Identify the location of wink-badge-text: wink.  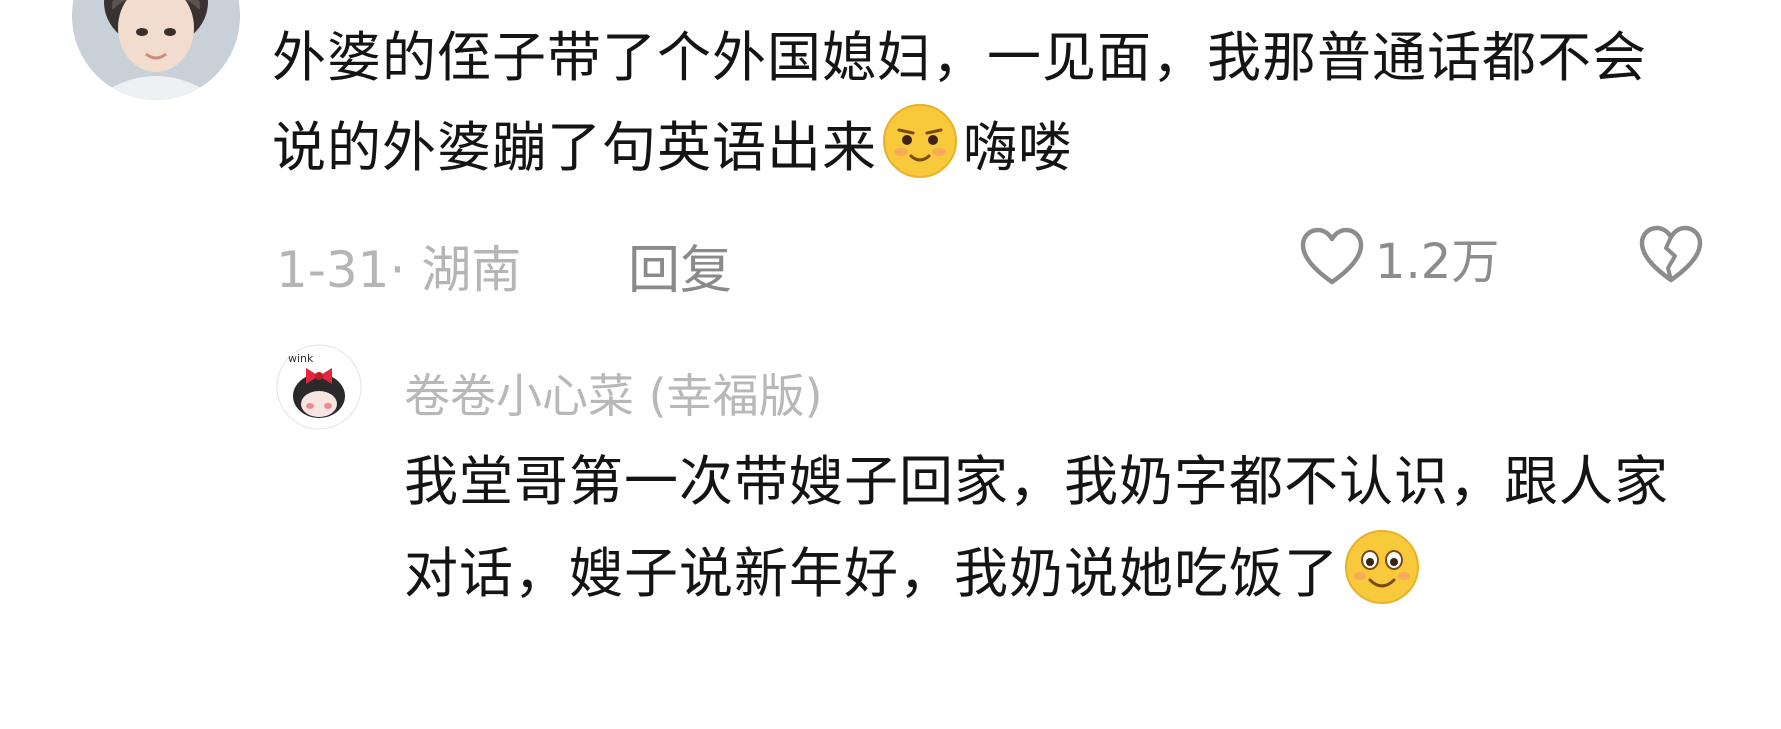
(301, 358).